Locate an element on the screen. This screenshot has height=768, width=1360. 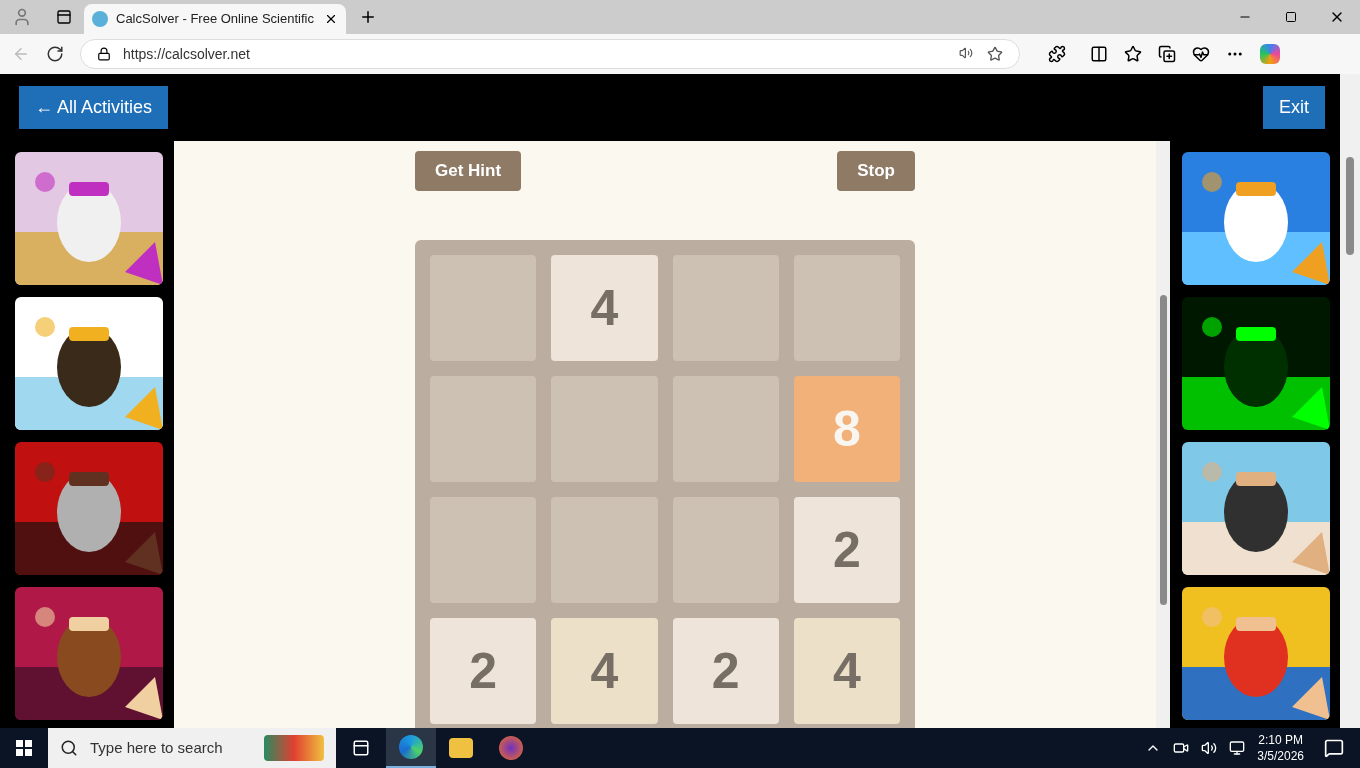
search-icon is located at coordinates (69, 748).